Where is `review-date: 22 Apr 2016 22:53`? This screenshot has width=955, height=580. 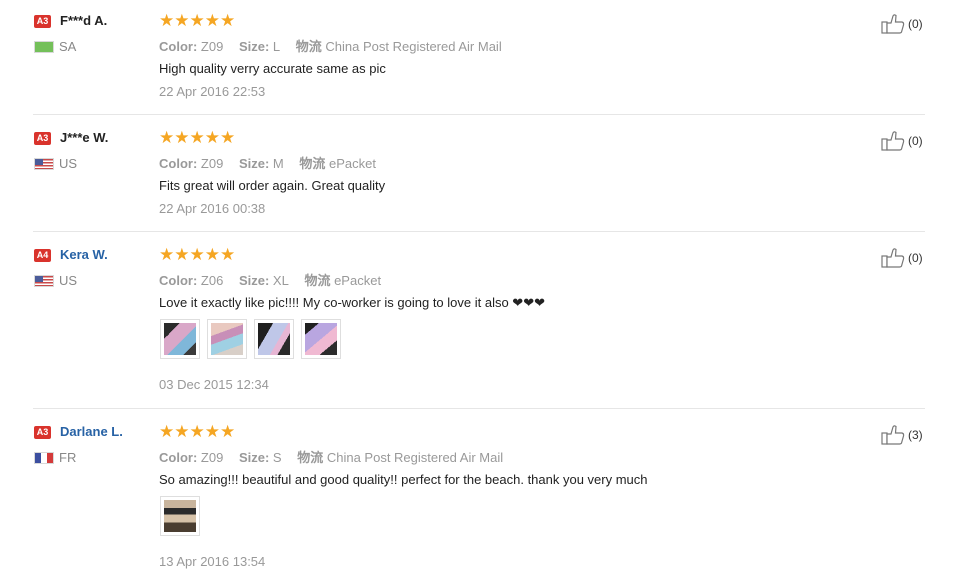 review-date: 22 Apr 2016 22:53 is located at coordinates (212, 91).